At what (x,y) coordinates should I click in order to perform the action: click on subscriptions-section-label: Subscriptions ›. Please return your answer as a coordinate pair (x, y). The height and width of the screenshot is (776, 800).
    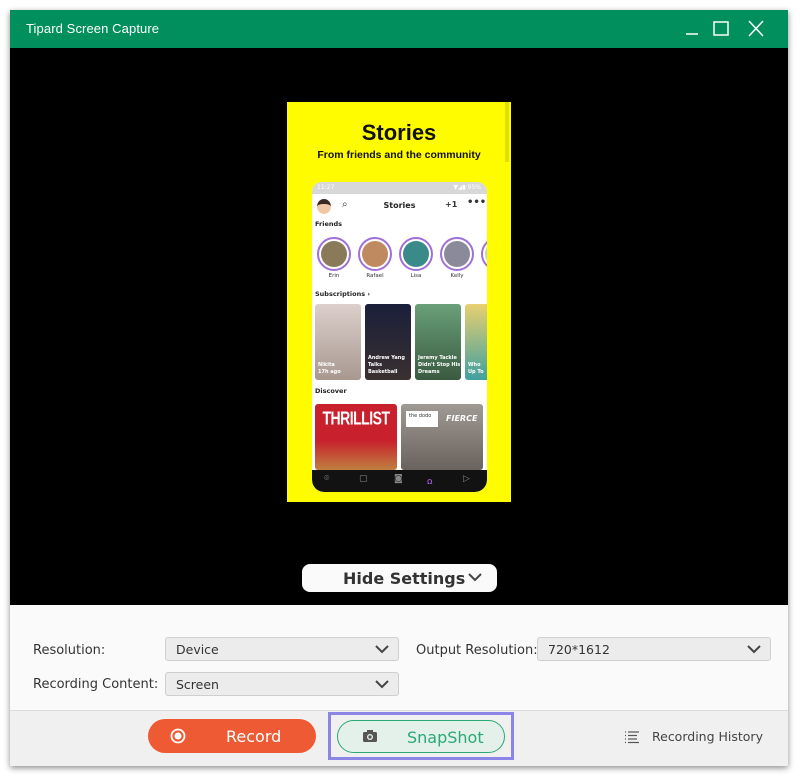
    Looking at the image, I should click on (343, 294).